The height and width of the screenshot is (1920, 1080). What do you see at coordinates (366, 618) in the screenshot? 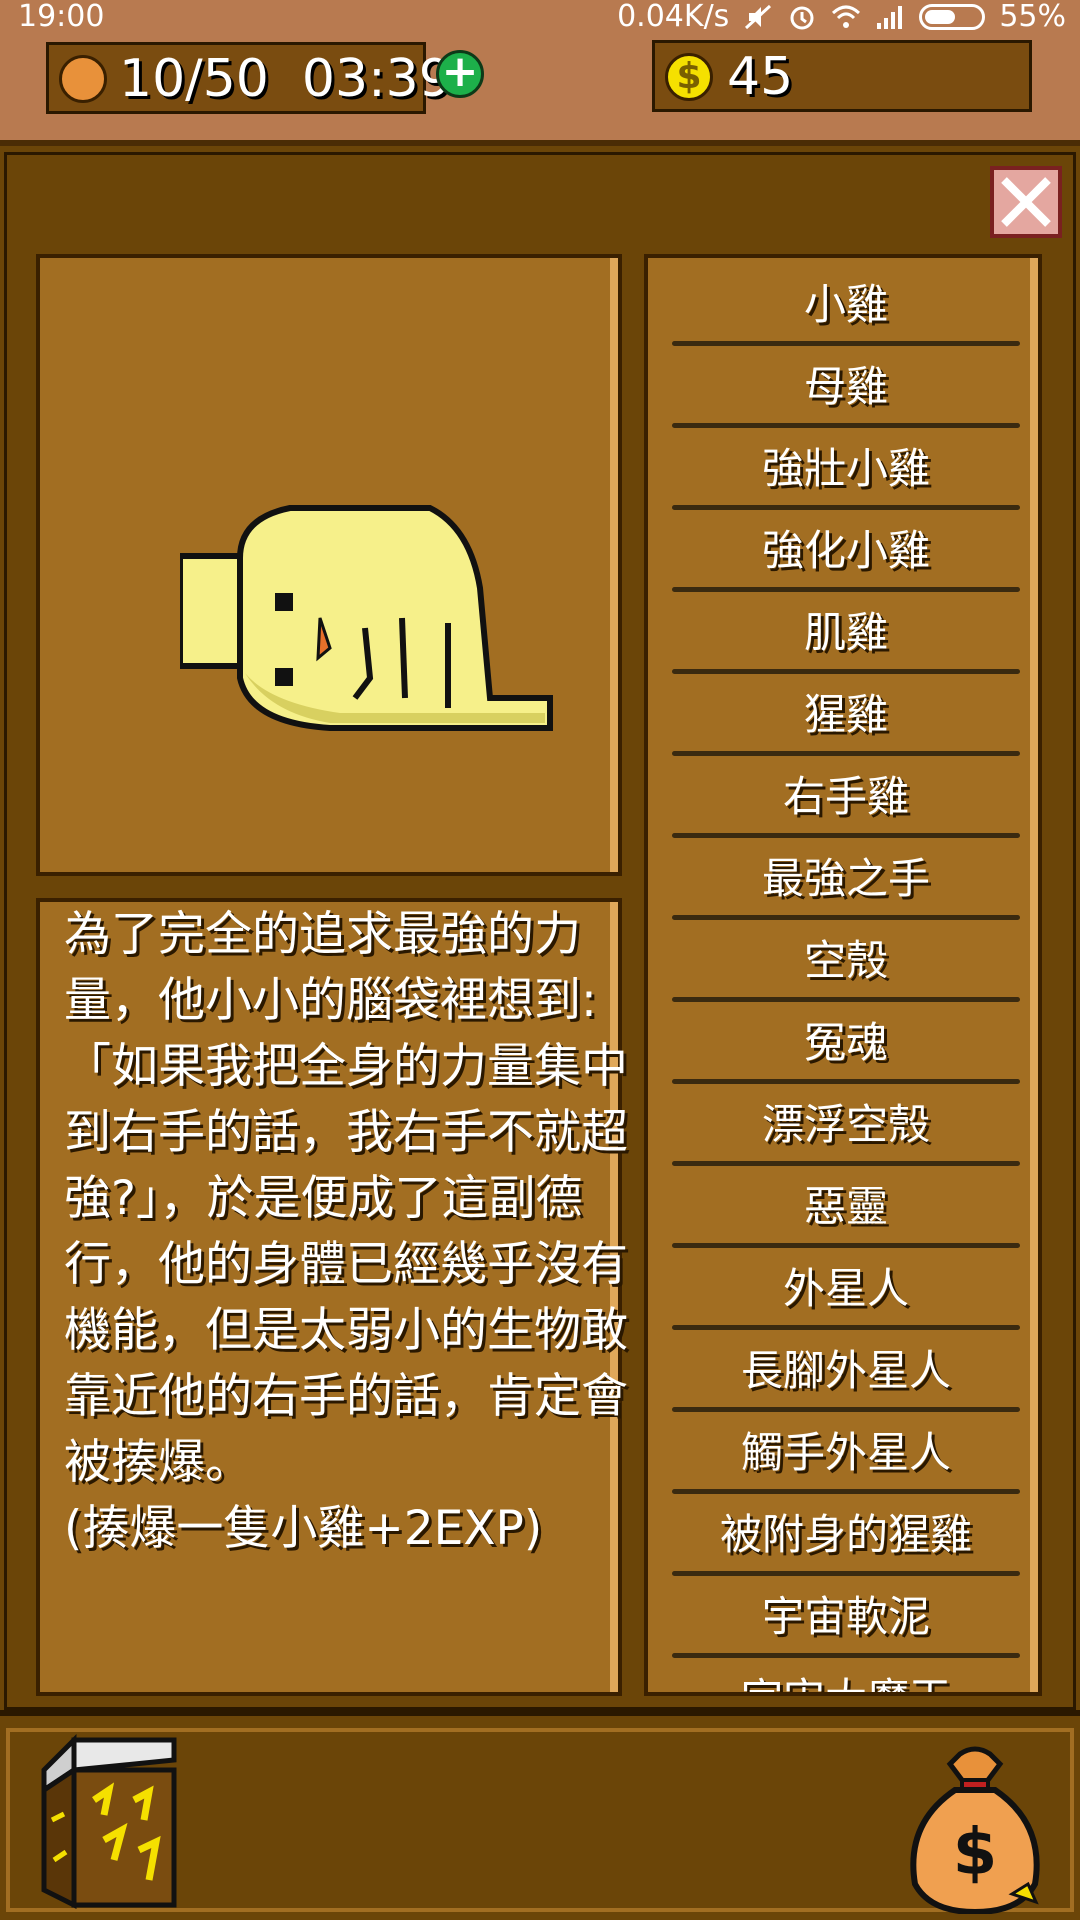
I see `right-hand-chicken-sprite` at bounding box center [366, 618].